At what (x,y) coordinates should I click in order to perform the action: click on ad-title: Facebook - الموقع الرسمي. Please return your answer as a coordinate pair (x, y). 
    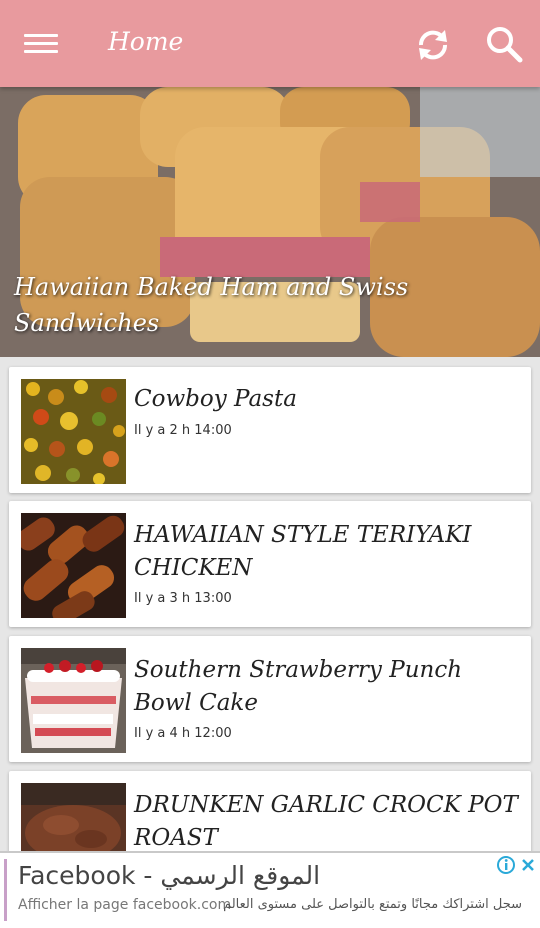
    Looking at the image, I should click on (169, 875).